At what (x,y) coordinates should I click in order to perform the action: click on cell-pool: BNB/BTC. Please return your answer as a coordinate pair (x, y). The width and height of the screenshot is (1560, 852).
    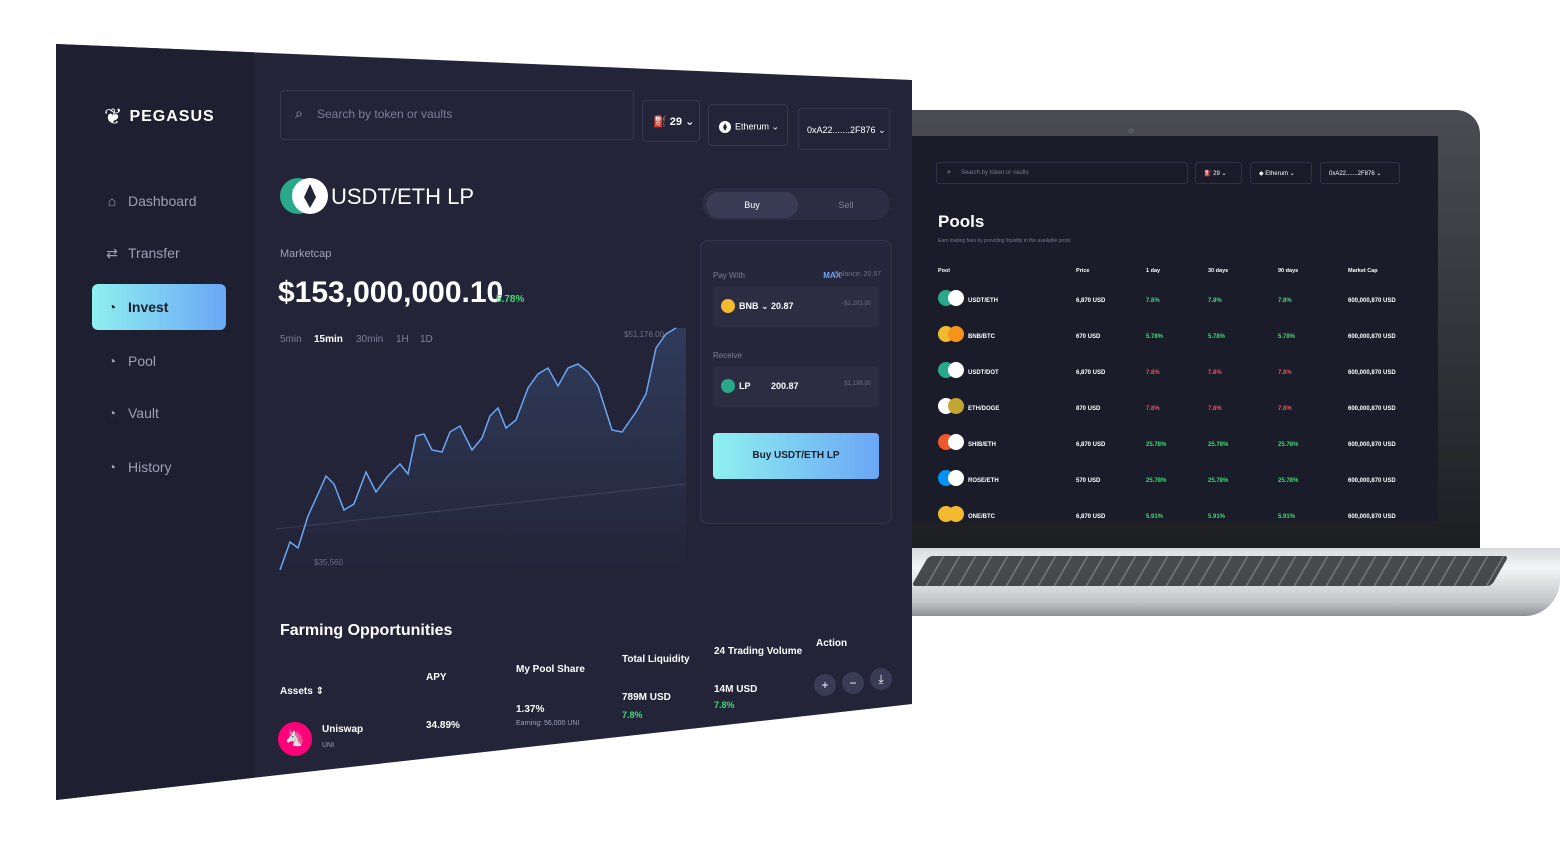
    Looking at the image, I should click on (981, 337).